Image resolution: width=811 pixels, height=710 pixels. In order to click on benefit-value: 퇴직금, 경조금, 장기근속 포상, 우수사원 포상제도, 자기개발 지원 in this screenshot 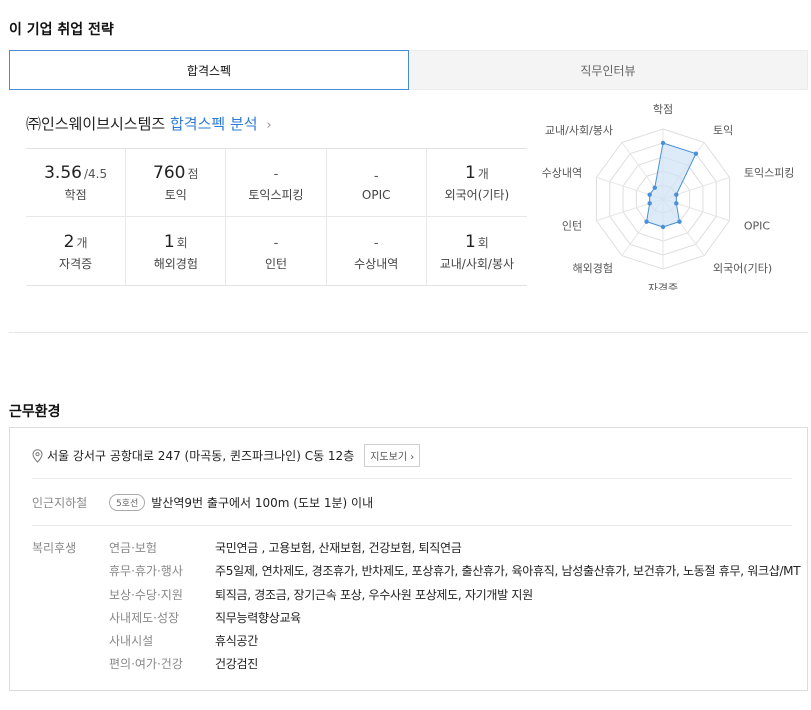, I will do `click(374, 594)`.